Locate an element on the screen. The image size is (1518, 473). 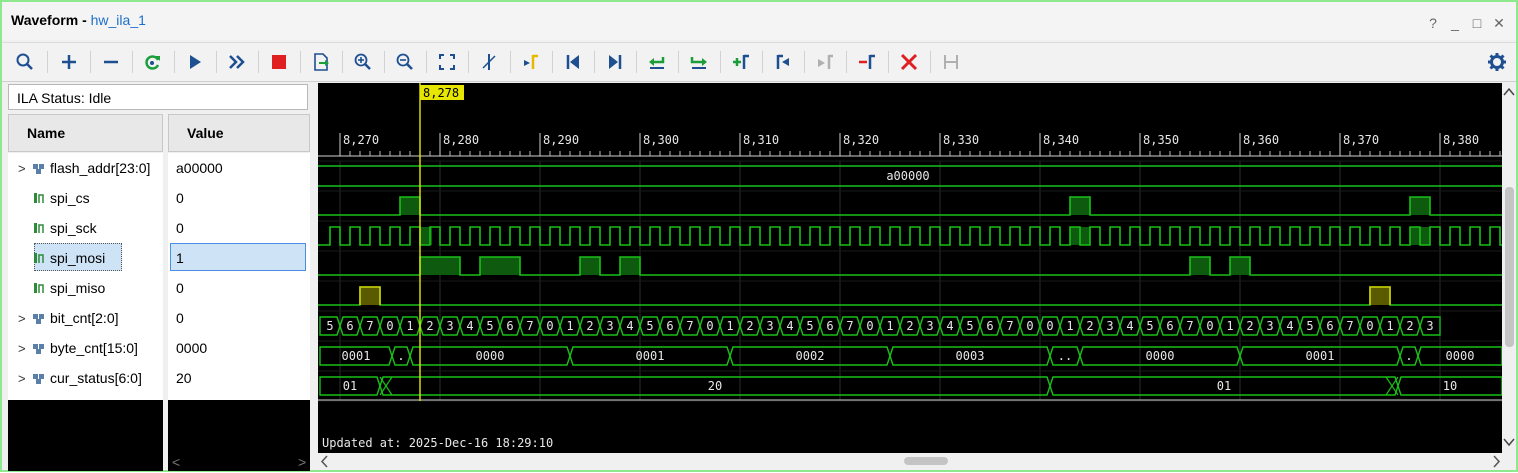
signal-row-flash-addr: > flash_addr[23:0] is located at coordinates (85, 168).